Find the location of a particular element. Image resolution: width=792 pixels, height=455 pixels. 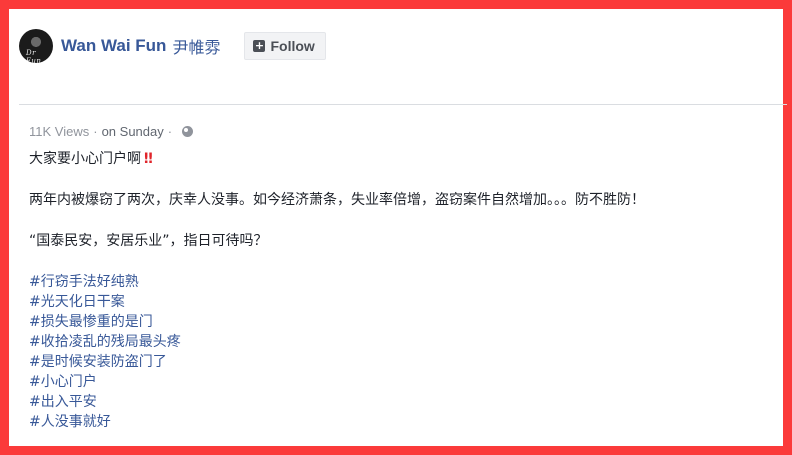

hashtag-link: #小心门户 is located at coordinates (406, 382).